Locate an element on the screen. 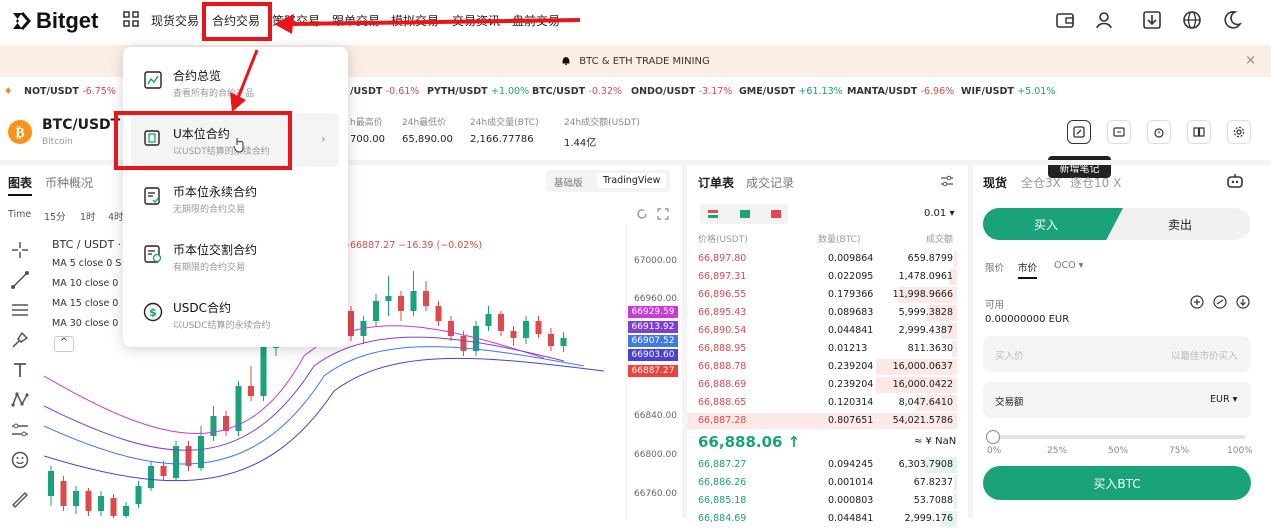 This screenshot has height=528, width=1271. book-button is located at coordinates (1199, 132).